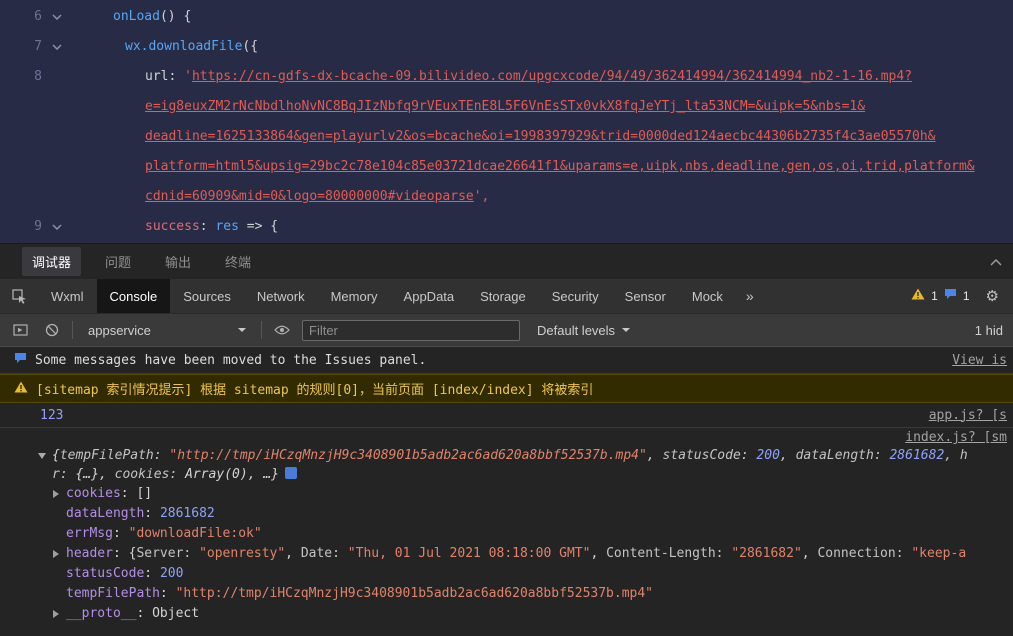 The width and height of the screenshot is (1013, 636). What do you see at coordinates (207, 226) in the screenshot?
I see `code-token: :` at bounding box center [207, 226].